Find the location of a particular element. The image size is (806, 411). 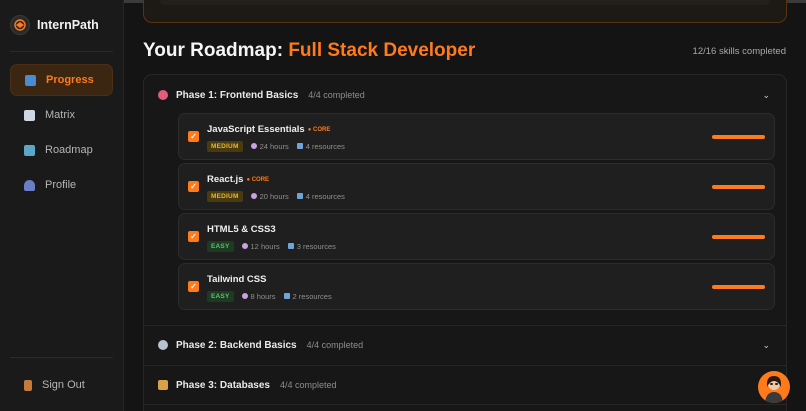

skill-title: Tailwind CSS is located at coordinates (236, 279).